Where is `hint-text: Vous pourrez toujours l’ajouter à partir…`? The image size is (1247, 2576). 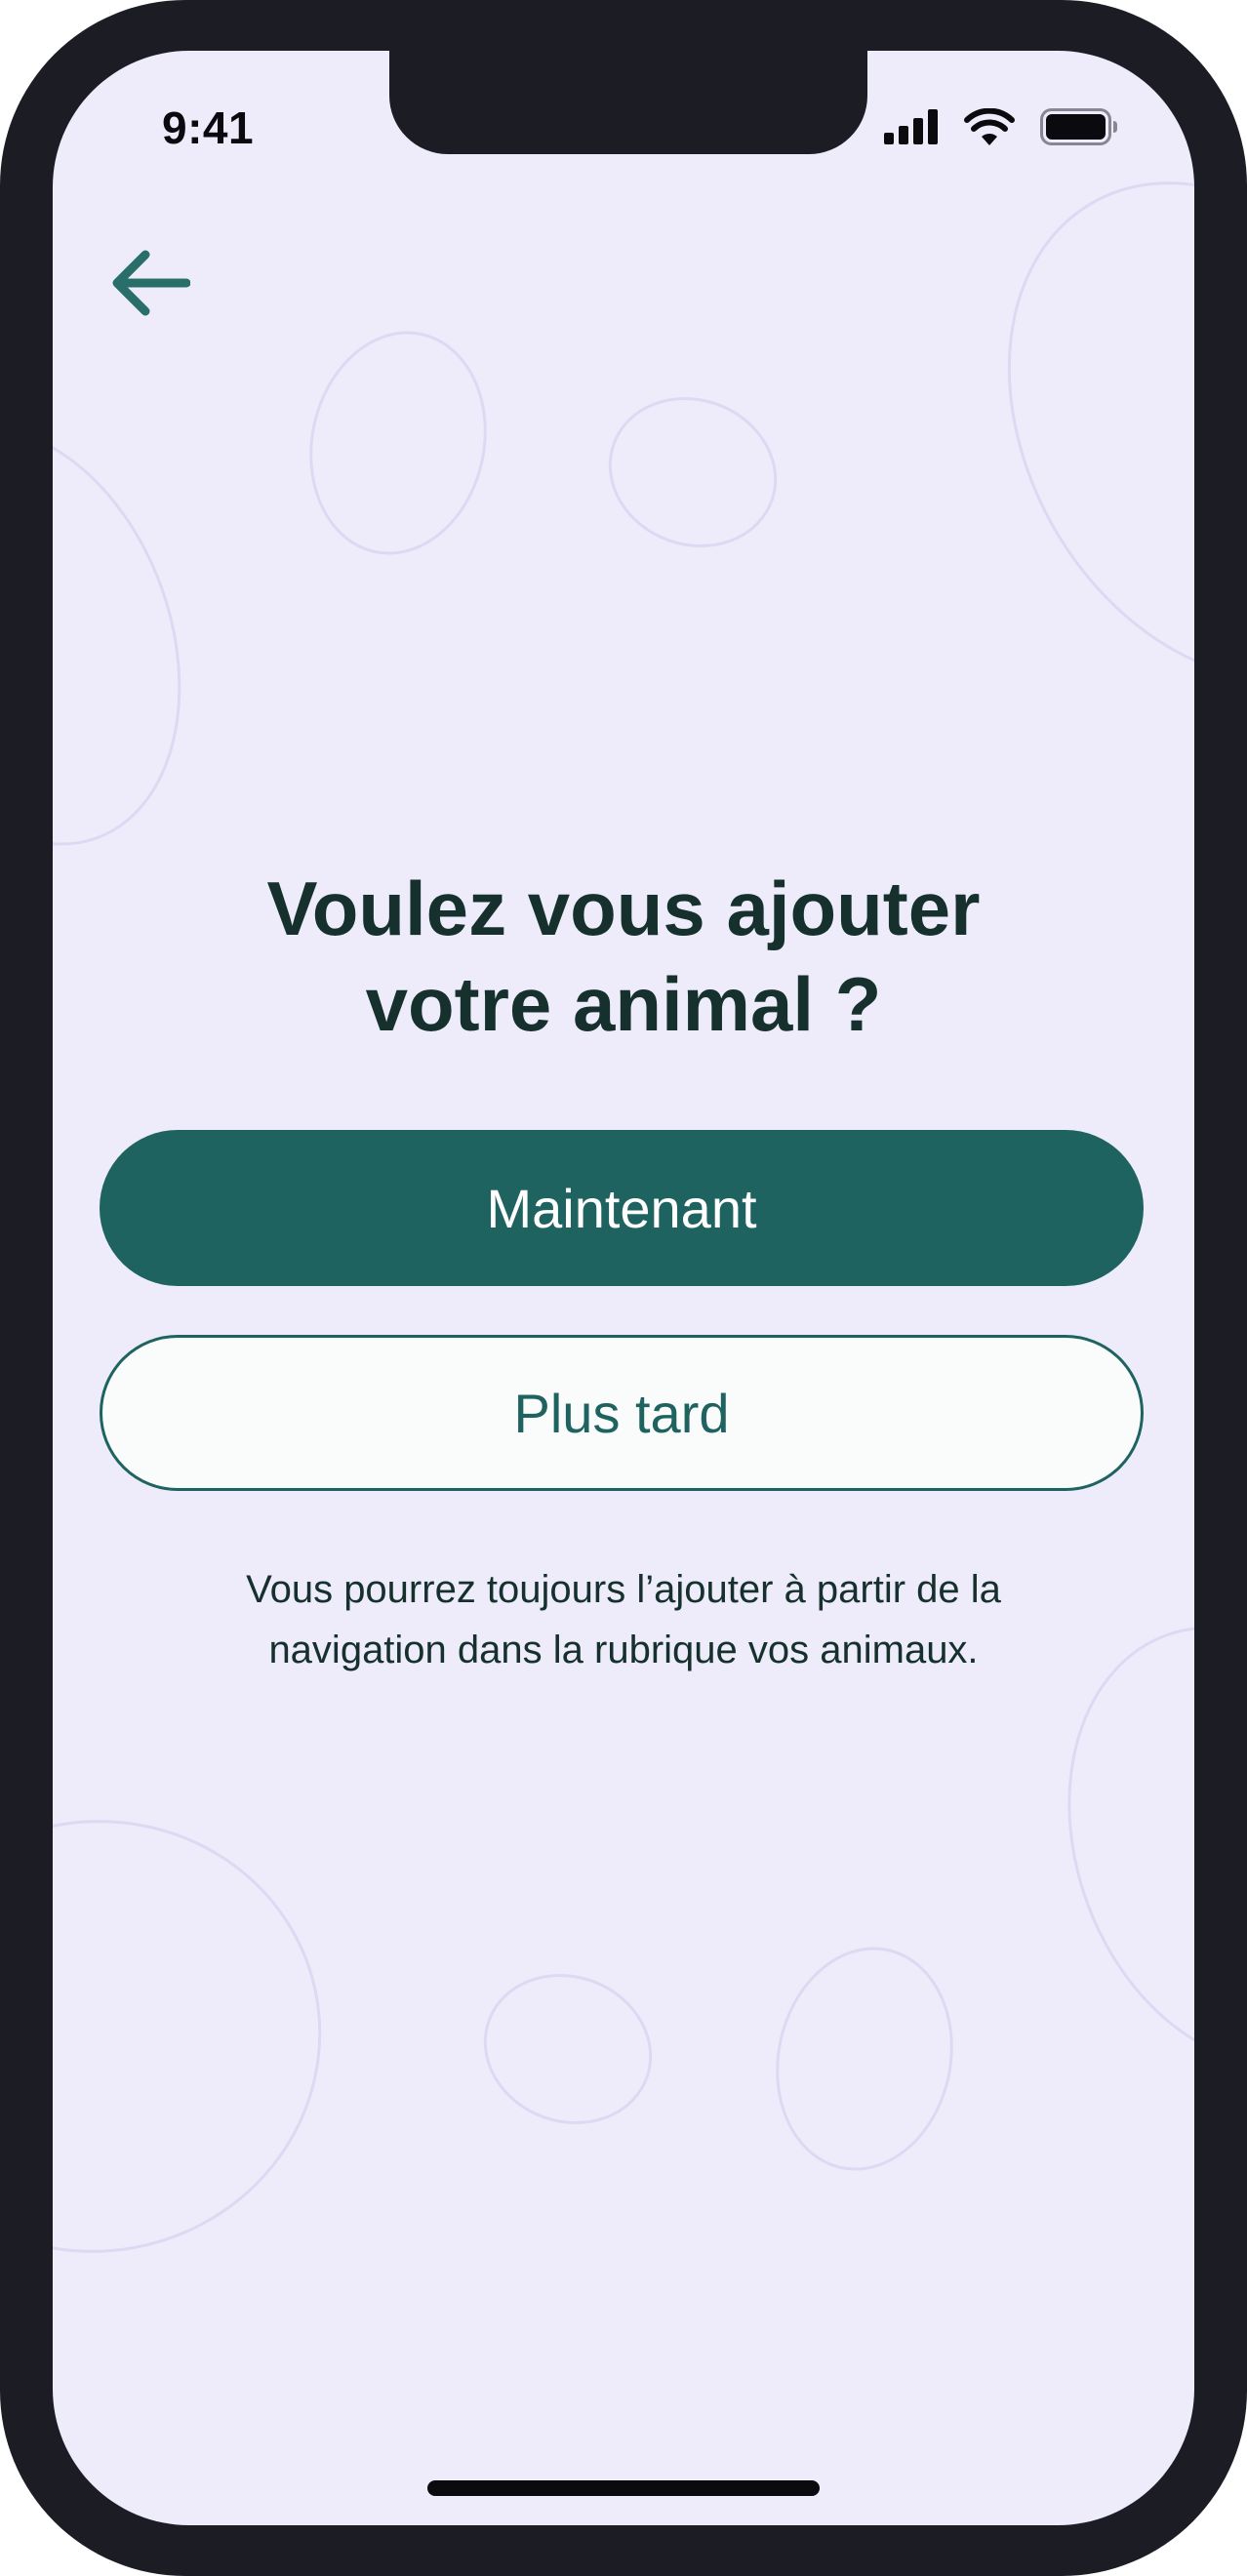 hint-text: Vous pourrez toujours l’ajouter à partir… is located at coordinates (623, 1619).